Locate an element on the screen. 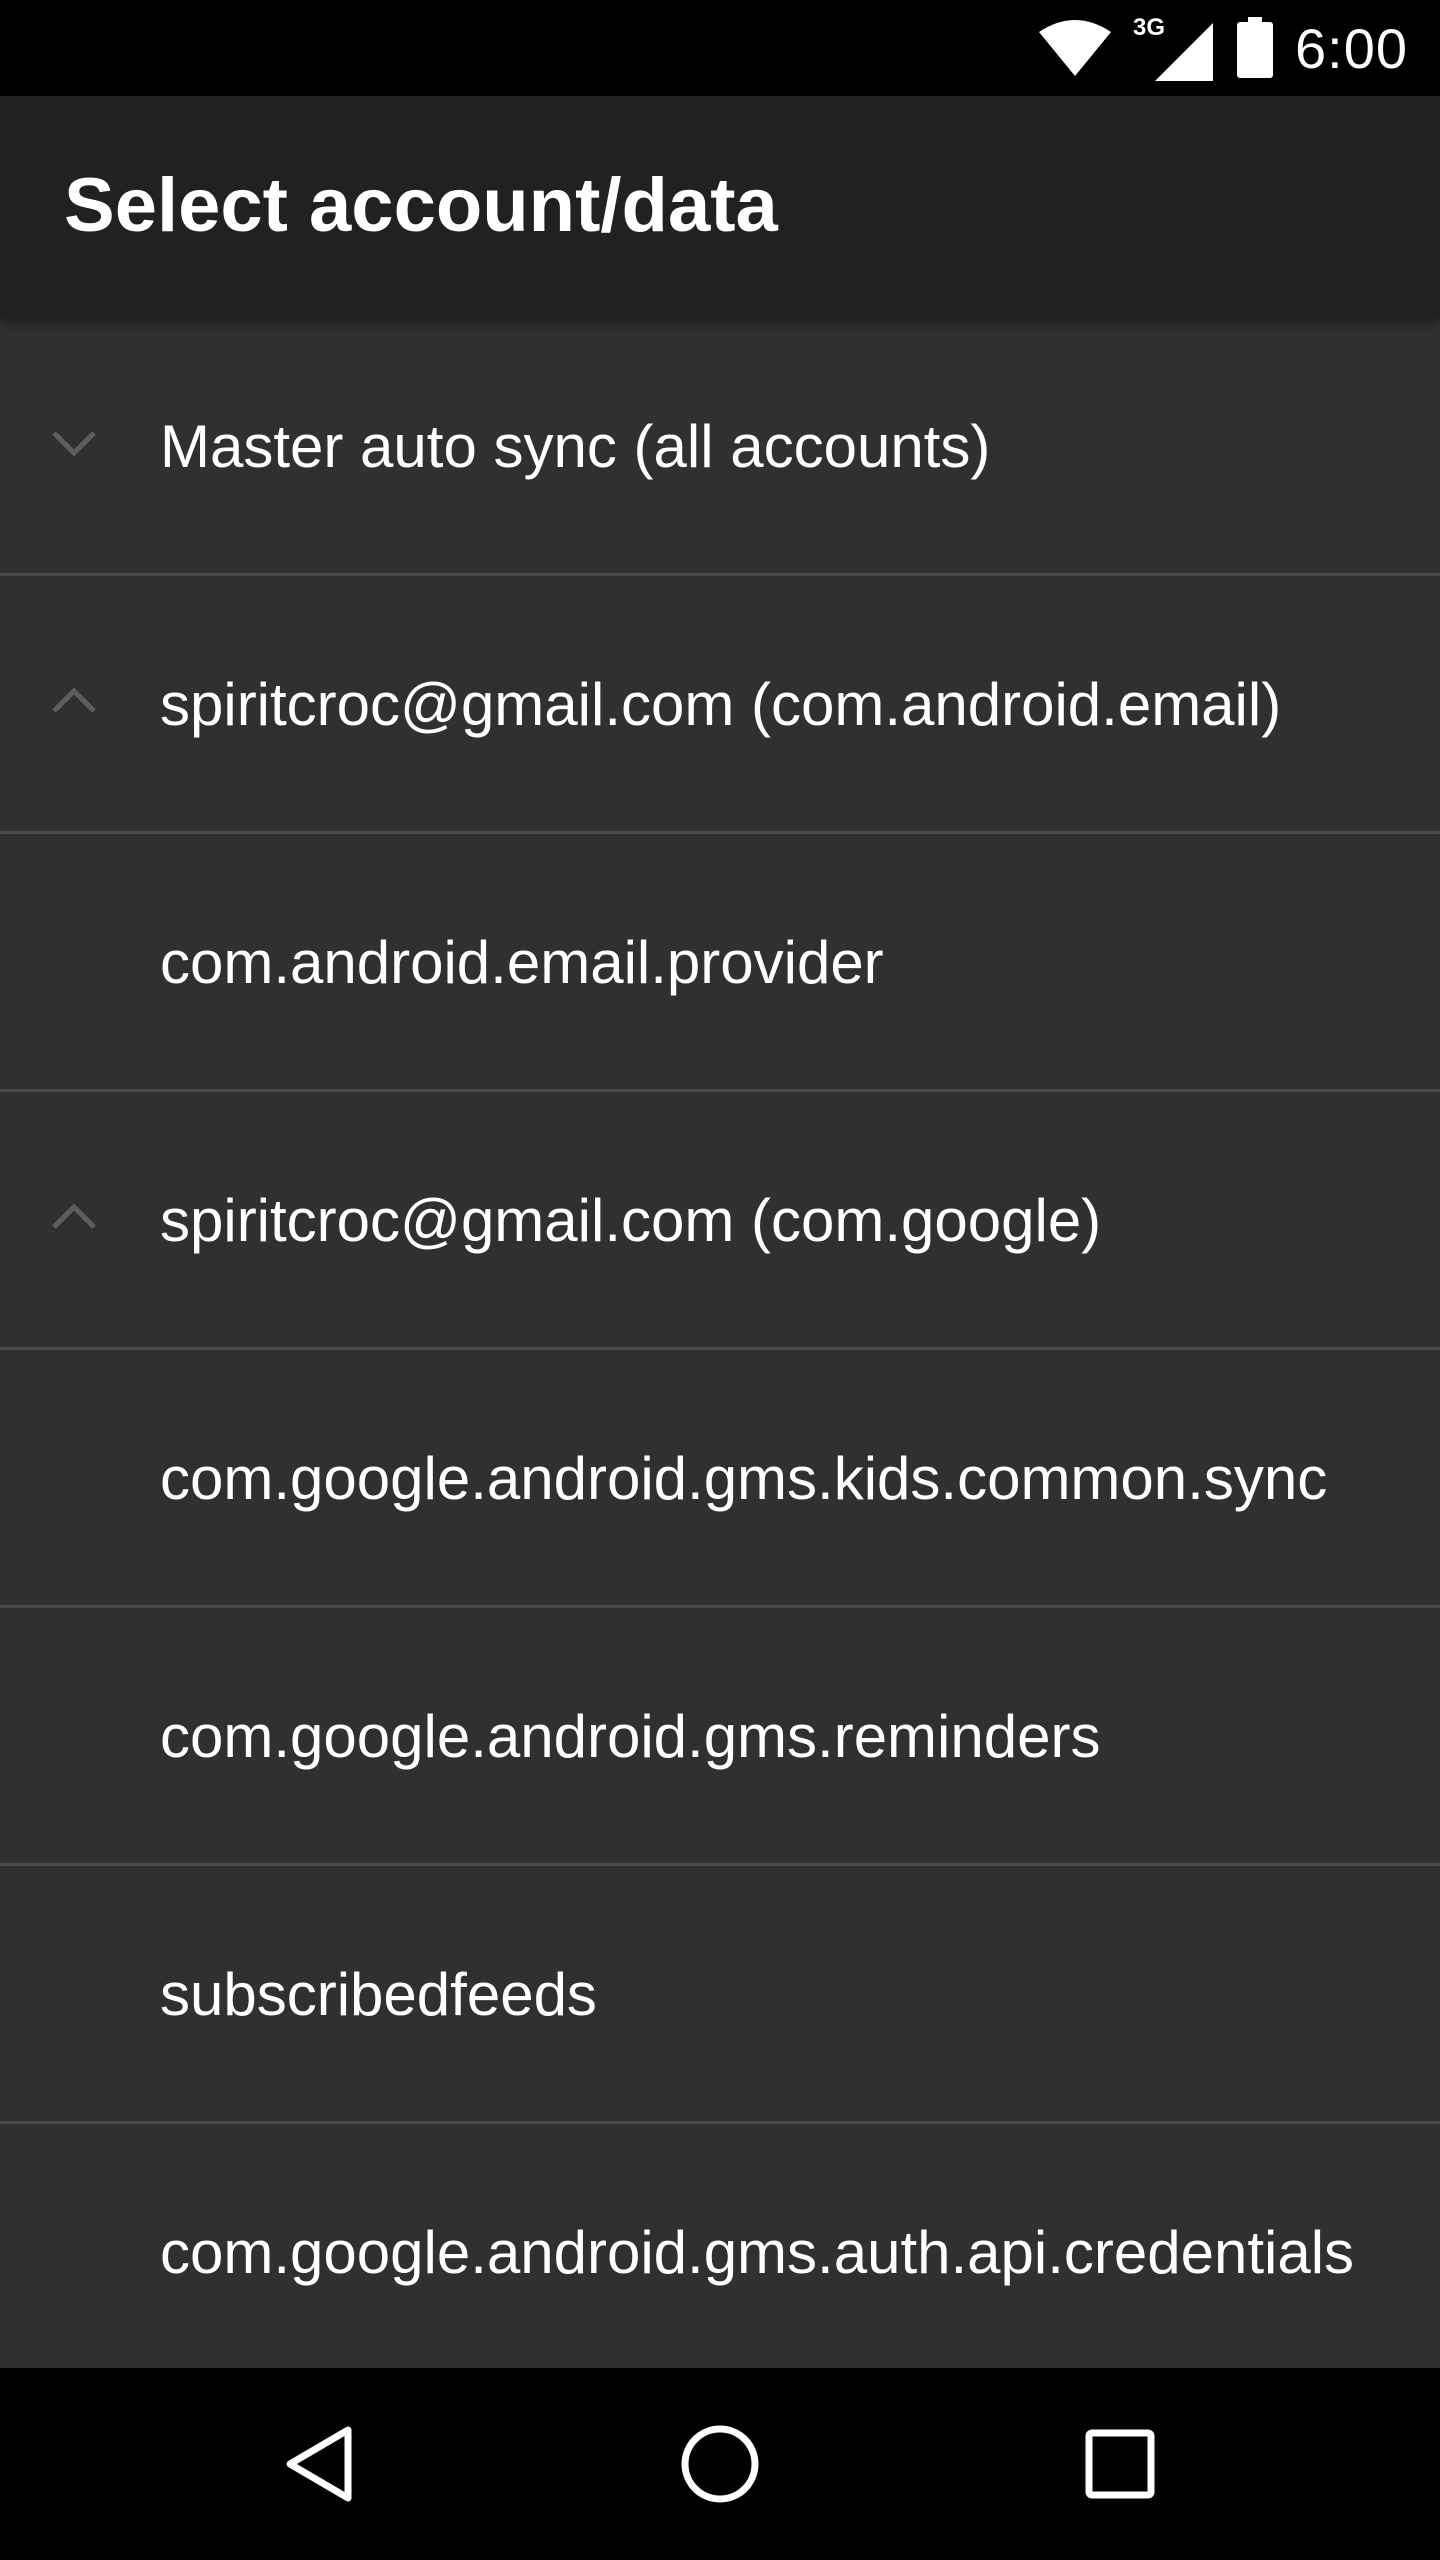 Image resolution: width=1440 pixels, height=2560 pixels. app-bar: Select account/data is located at coordinates (720, 207).